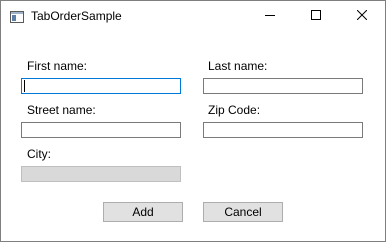 The height and width of the screenshot is (242, 386). What do you see at coordinates (61, 110) in the screenshot?
I see `street-name-label: Street name:` at bounding box center [61, 110].